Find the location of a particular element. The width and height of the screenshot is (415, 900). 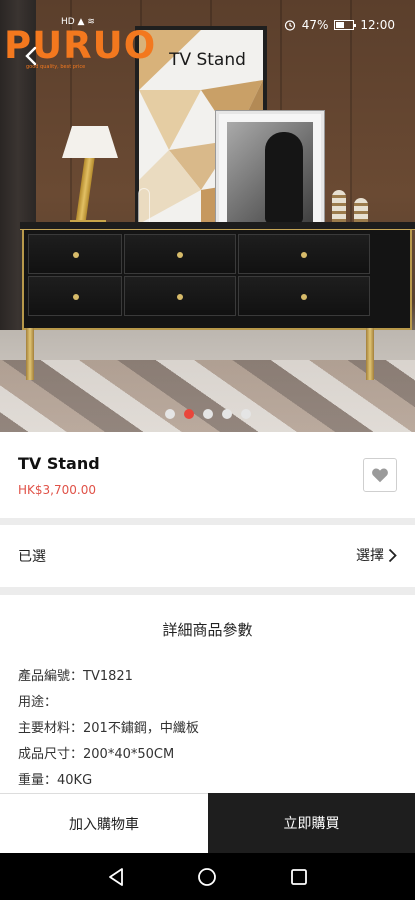

purchase-action-bar: 加入購物車 立即購買 is located at coordinates (207, 823).